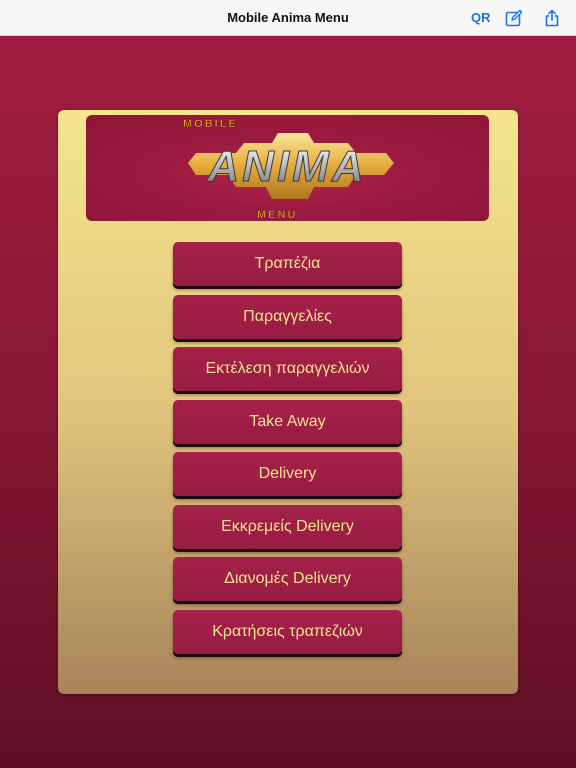  I want to click on menu-button-label: Κρατήσεις τραπεζιών, so click(287, 631).